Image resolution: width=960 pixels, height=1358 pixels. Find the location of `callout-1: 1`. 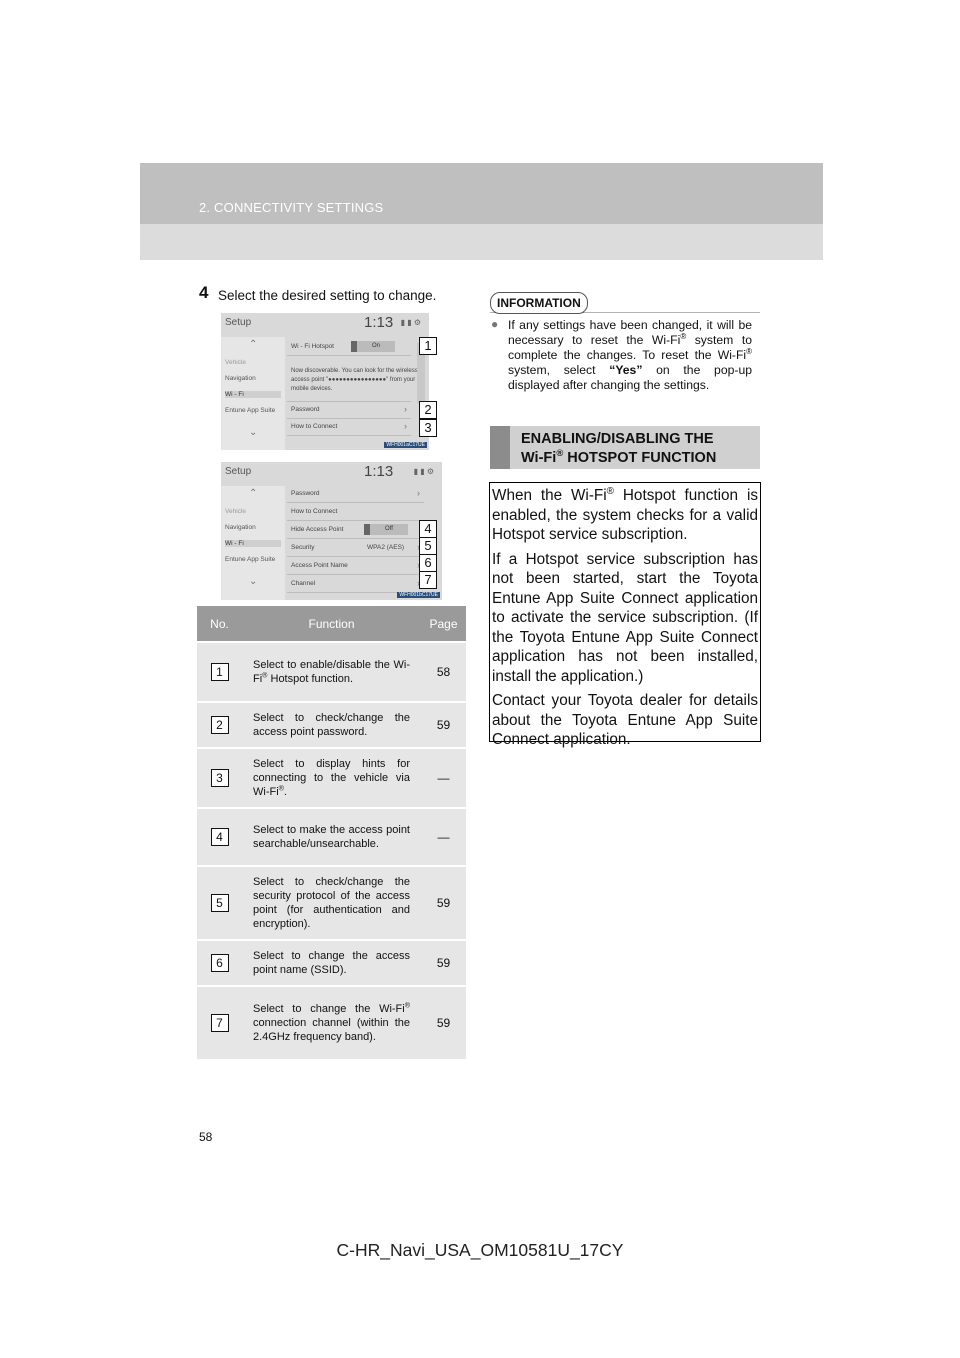

callout-1: 1 is located at coordinates (428, 346).